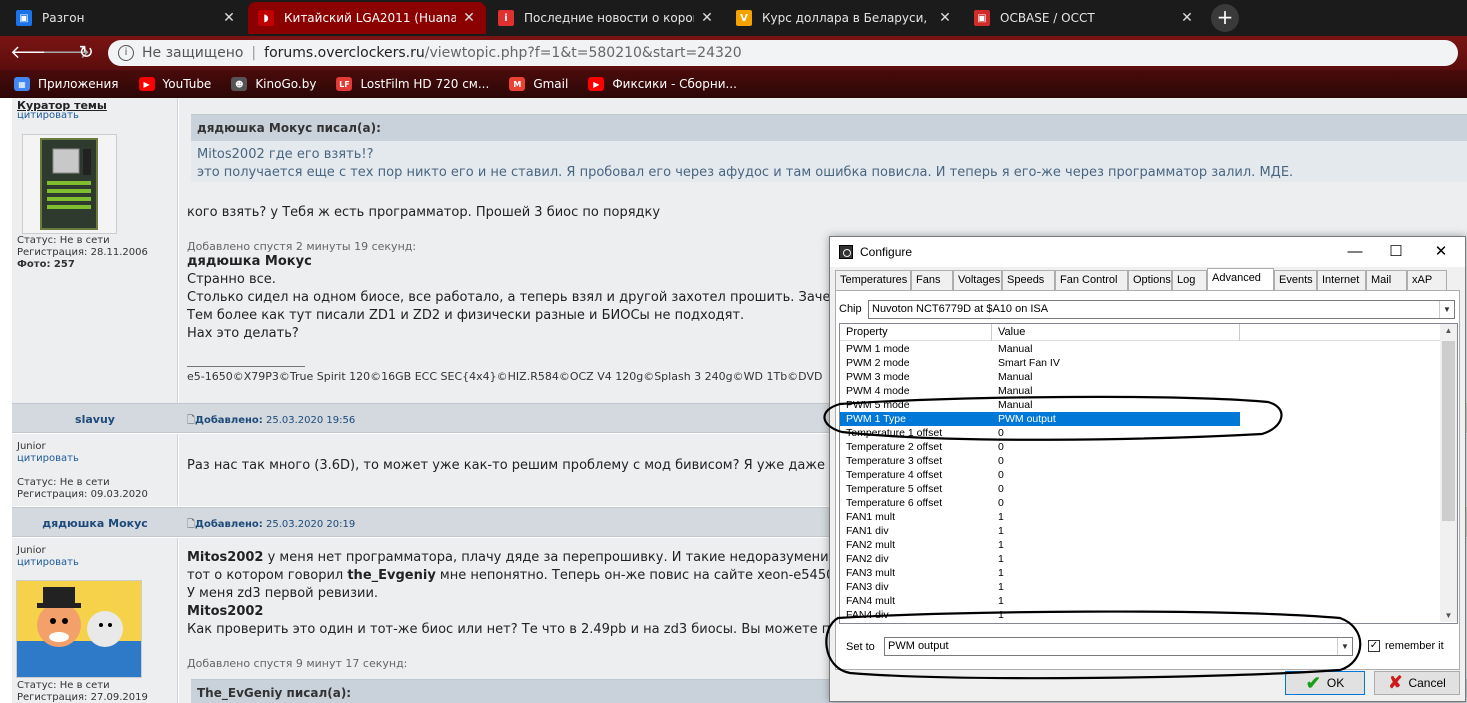 The image size is (1467, 703). What do you see at coordinates (1147, 252) in the screenshot?
I see `dialog-titlebar: Configure — ☐ ✕` at bounding box center [1147, 252].